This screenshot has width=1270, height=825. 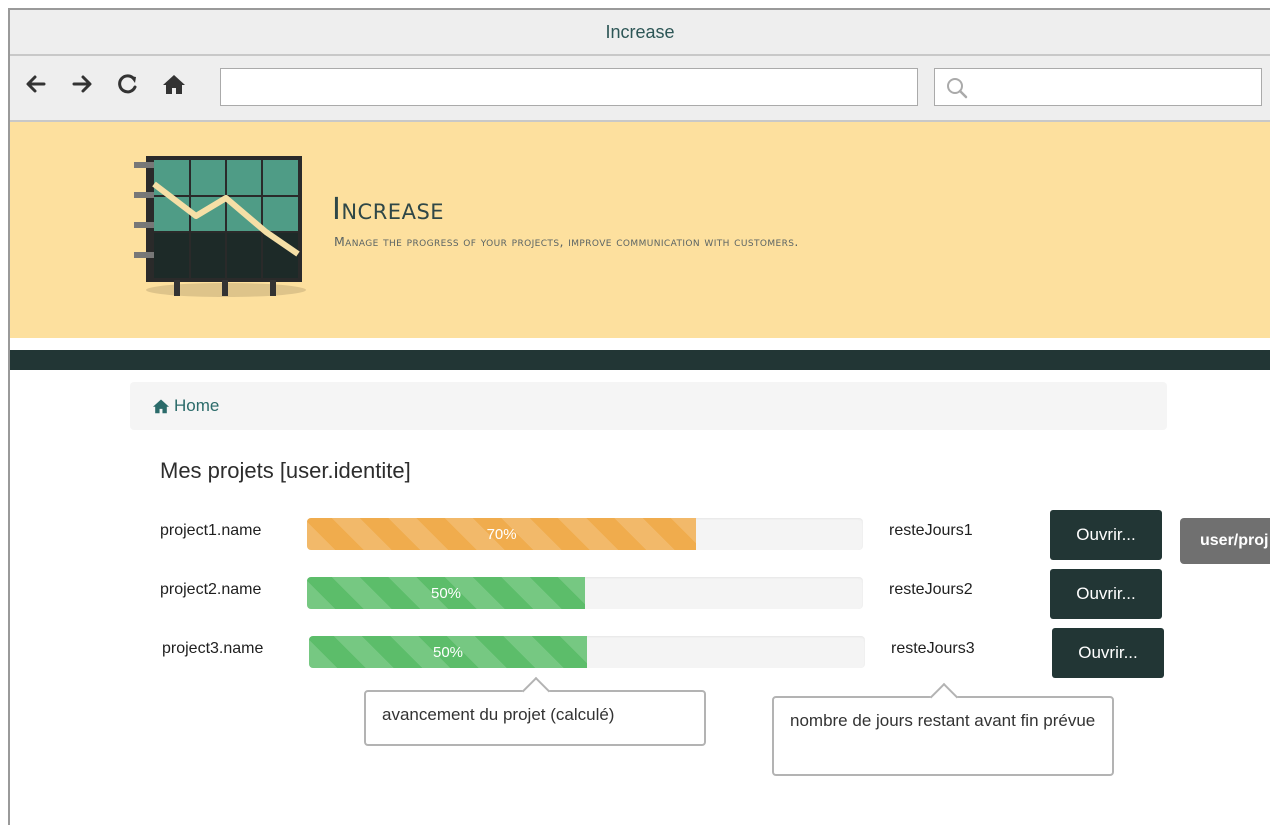 What do you see at coordinates (211, 530) in the screenshot?
I see `project-name: project1.name` at bounding box center [211, 530].